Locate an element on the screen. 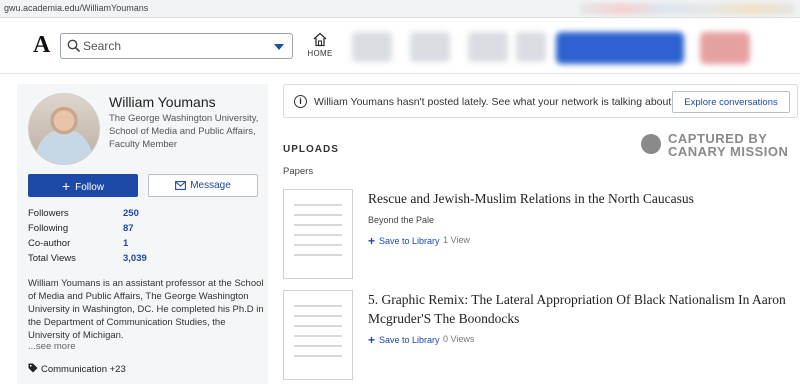 The image size is (800, 384). avatar is located at coordinates (64, 129).